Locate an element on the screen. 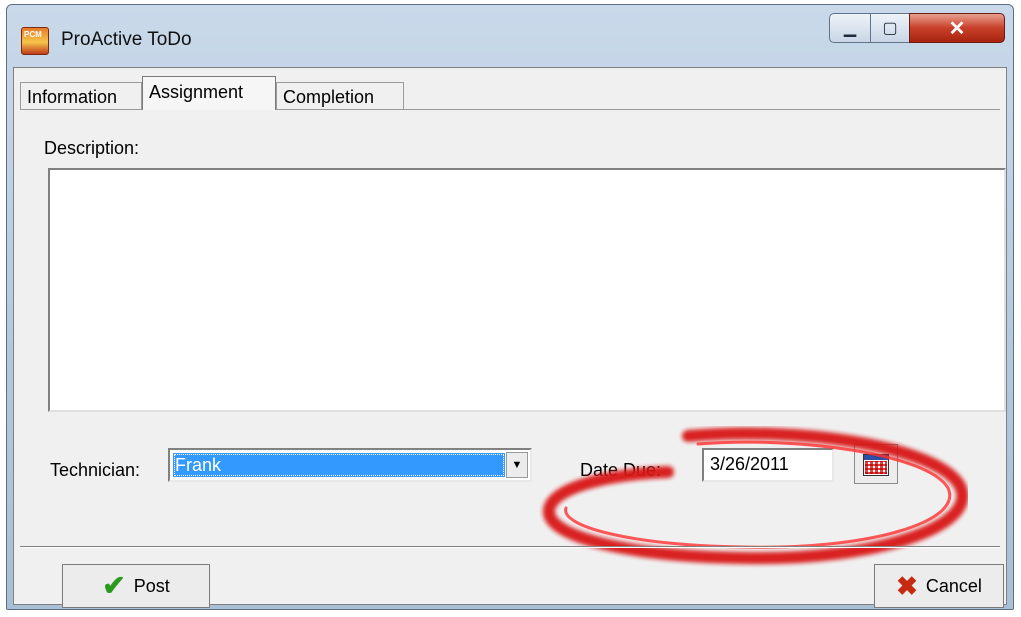 The image size is (1021, 617). dropdown-arrow-icon: ▼ is located at coordinates (517, 465).